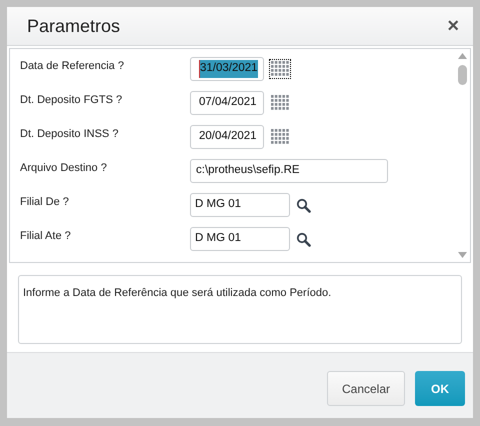 The height and width of the screenshot is (426, 480). I want to click on cancel-button: Cancelar, so click(366, 388).